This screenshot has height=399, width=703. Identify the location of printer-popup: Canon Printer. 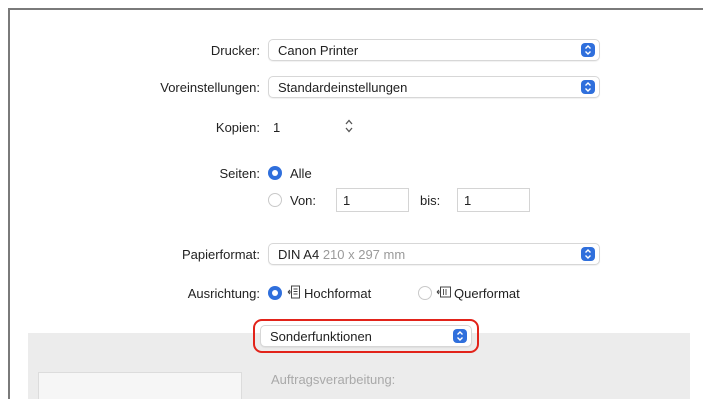
(434, 50).